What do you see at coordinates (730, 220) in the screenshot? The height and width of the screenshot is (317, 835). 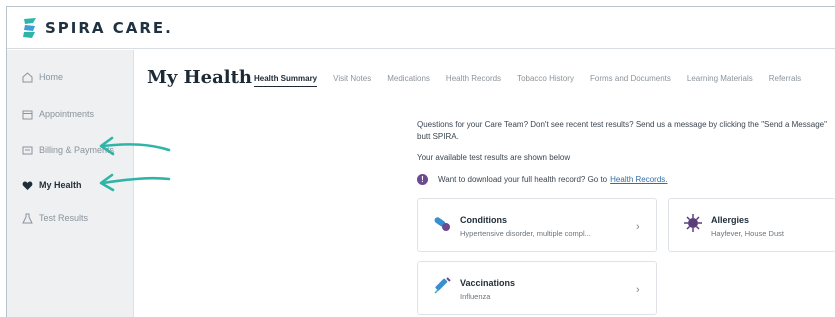 I see `card-title: Allergies` at bounding box center [730, 220].